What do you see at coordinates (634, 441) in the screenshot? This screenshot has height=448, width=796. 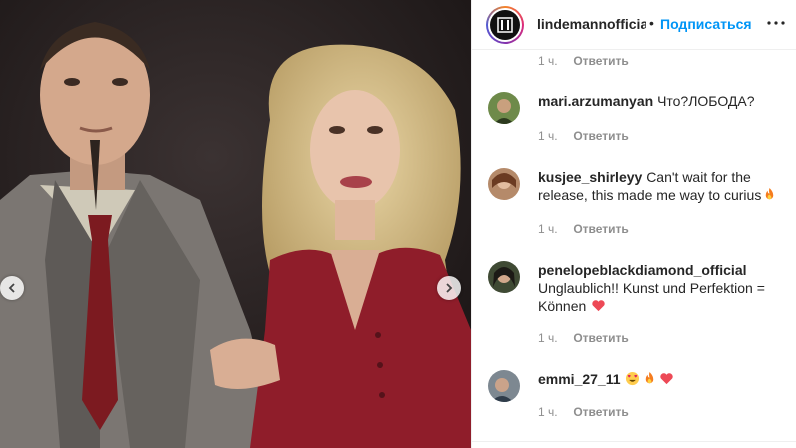 I see `divider` at bounding box center [634, 441].